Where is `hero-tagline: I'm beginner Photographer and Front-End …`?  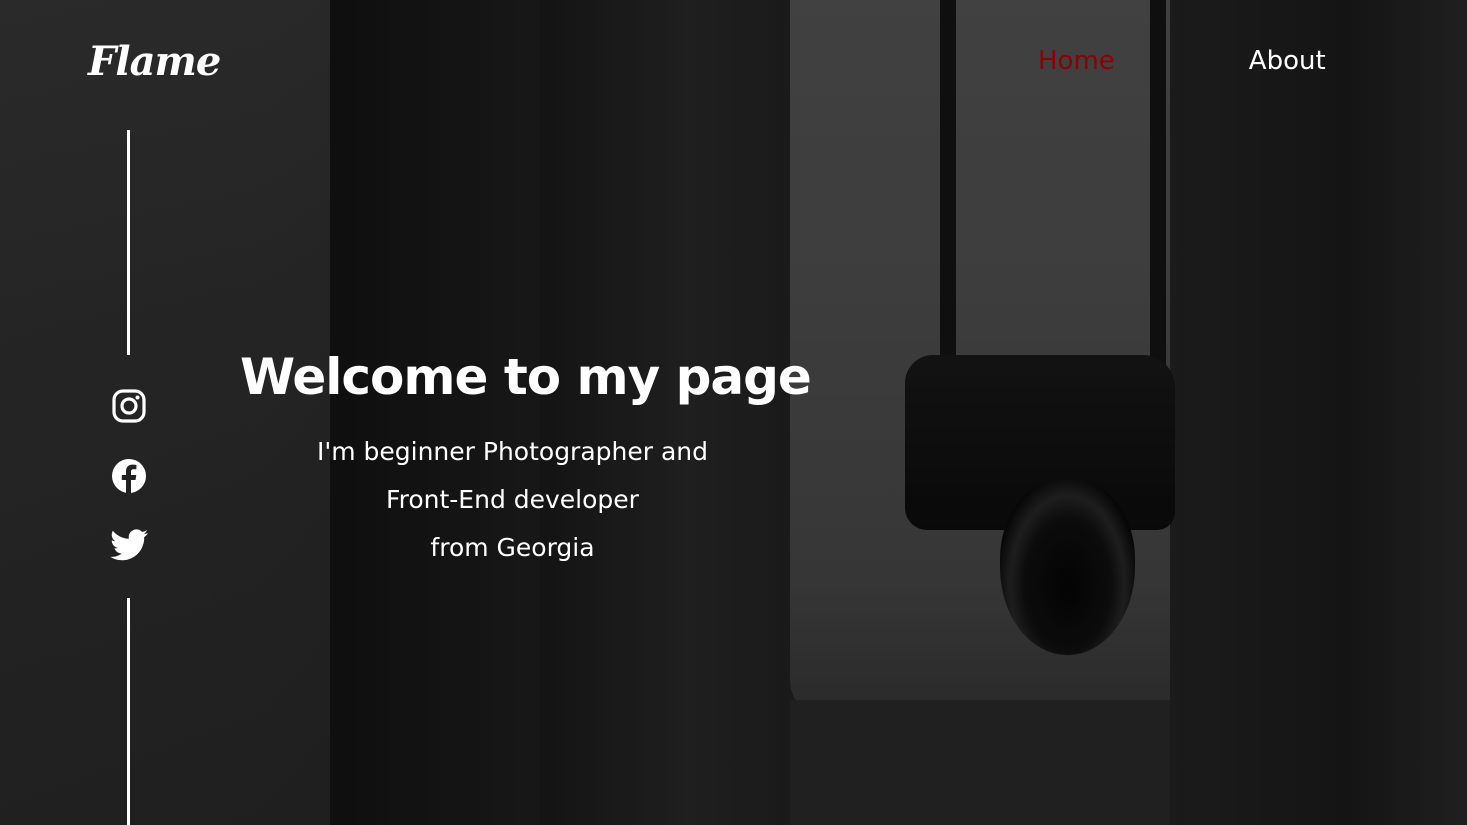
hero-tagline: I'm beginner Photographer and Front-End … is located at coordinates (512, 500).